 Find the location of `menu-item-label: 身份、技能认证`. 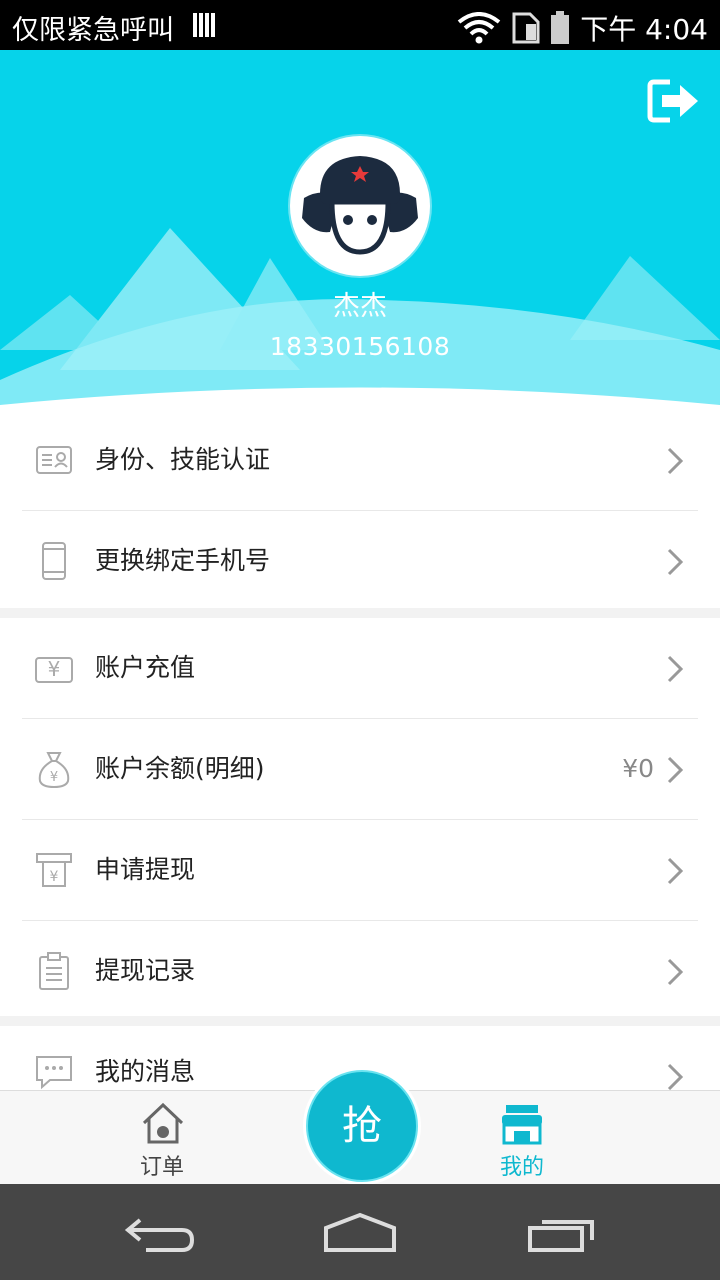

menu-item-label: 身份、技能认证 is located at coordinates (183, 459).